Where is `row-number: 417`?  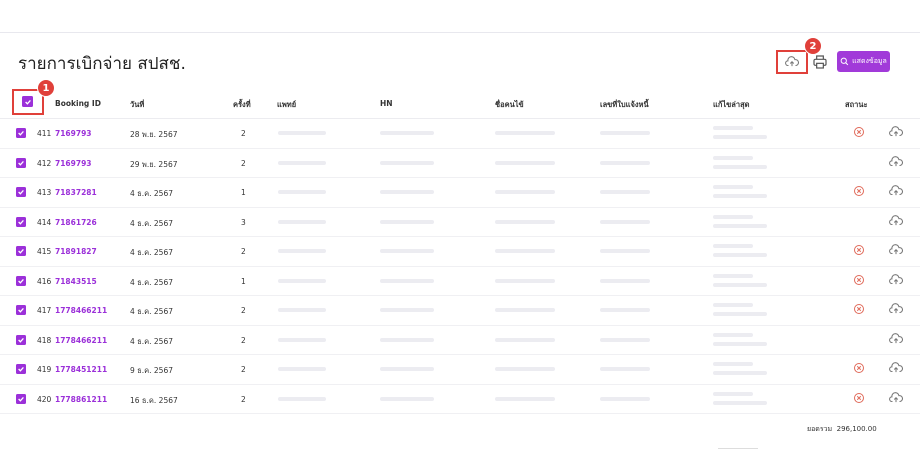
row-number: 417 is located at coordinates (44, 310).